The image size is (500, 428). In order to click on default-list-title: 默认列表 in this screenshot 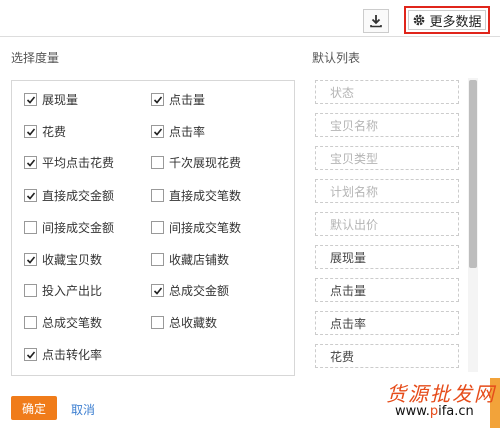, I will do `click(336, 58)`.